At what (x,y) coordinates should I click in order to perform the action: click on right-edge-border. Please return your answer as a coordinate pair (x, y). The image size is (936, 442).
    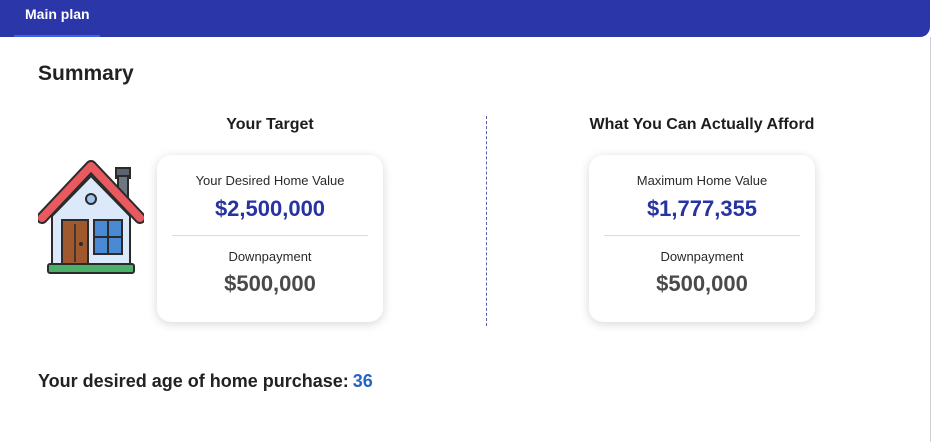
    Looking at the image, I should click on (930, 239).